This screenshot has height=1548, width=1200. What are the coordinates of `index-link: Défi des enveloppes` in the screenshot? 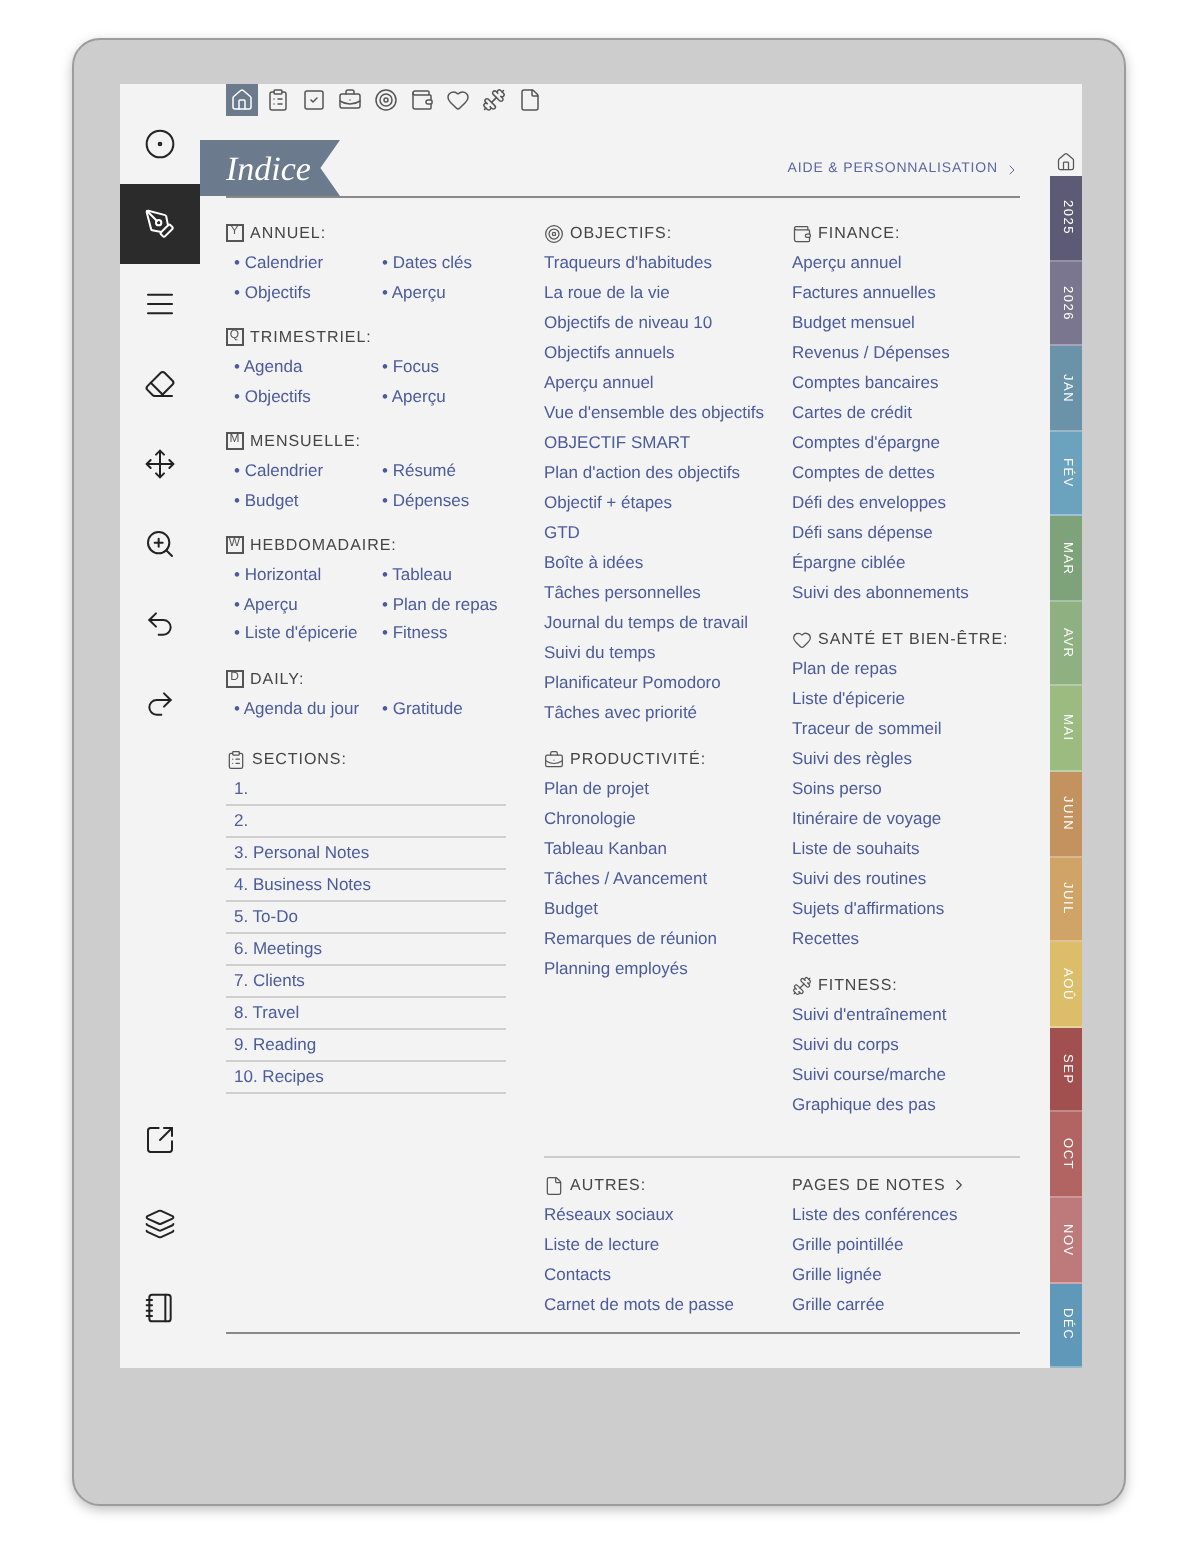 It's located at (869, 503).